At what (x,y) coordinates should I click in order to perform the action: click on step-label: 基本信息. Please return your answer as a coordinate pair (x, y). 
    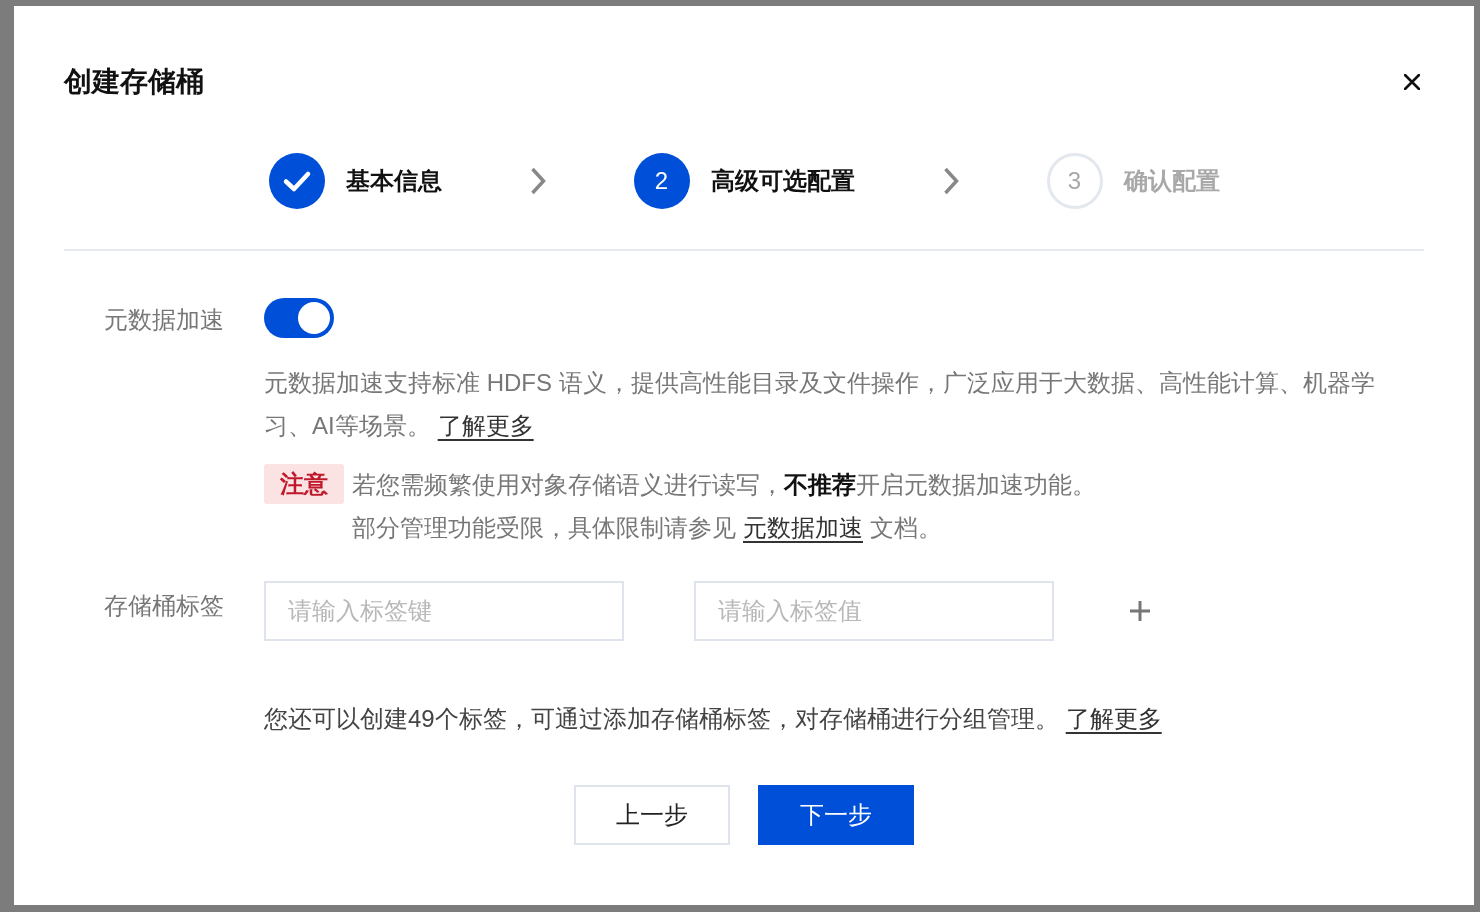
    Looking at the image, I should click on (393, 181).